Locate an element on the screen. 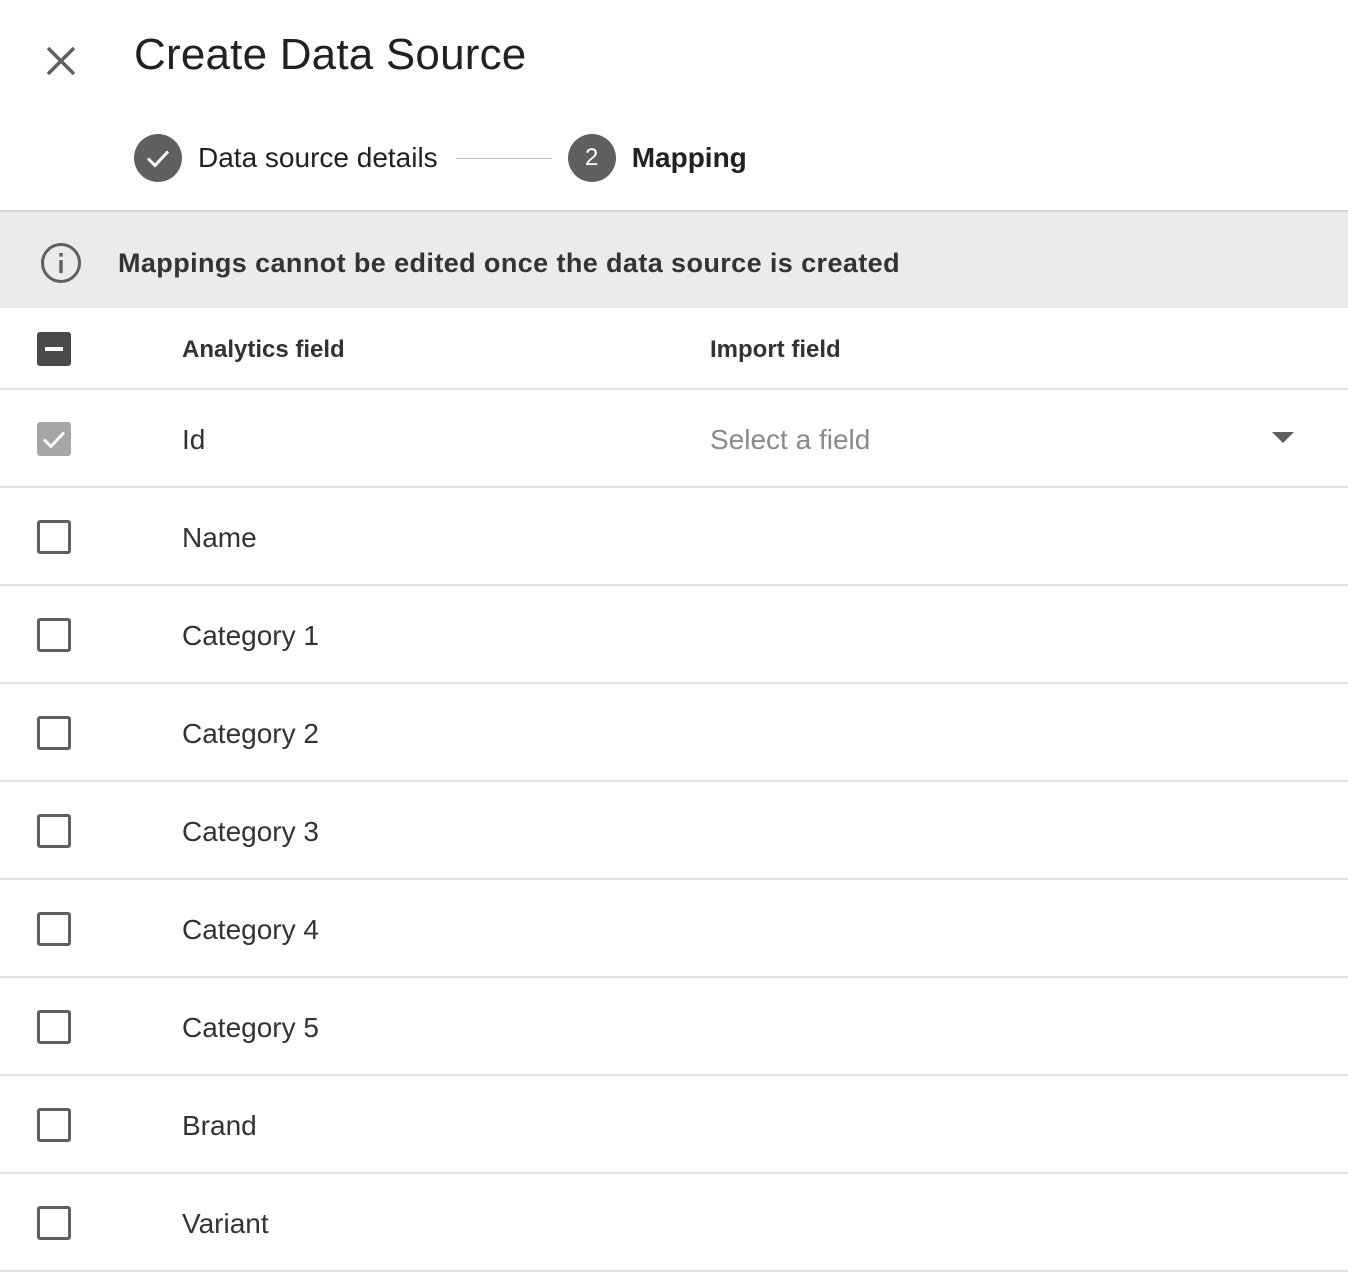  table-header: Analytics field Import field is located at coordinates (674, 349).